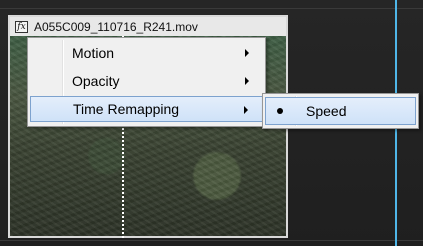  I want to click on menu-item-opacity: Opacity, so click(146, 81).